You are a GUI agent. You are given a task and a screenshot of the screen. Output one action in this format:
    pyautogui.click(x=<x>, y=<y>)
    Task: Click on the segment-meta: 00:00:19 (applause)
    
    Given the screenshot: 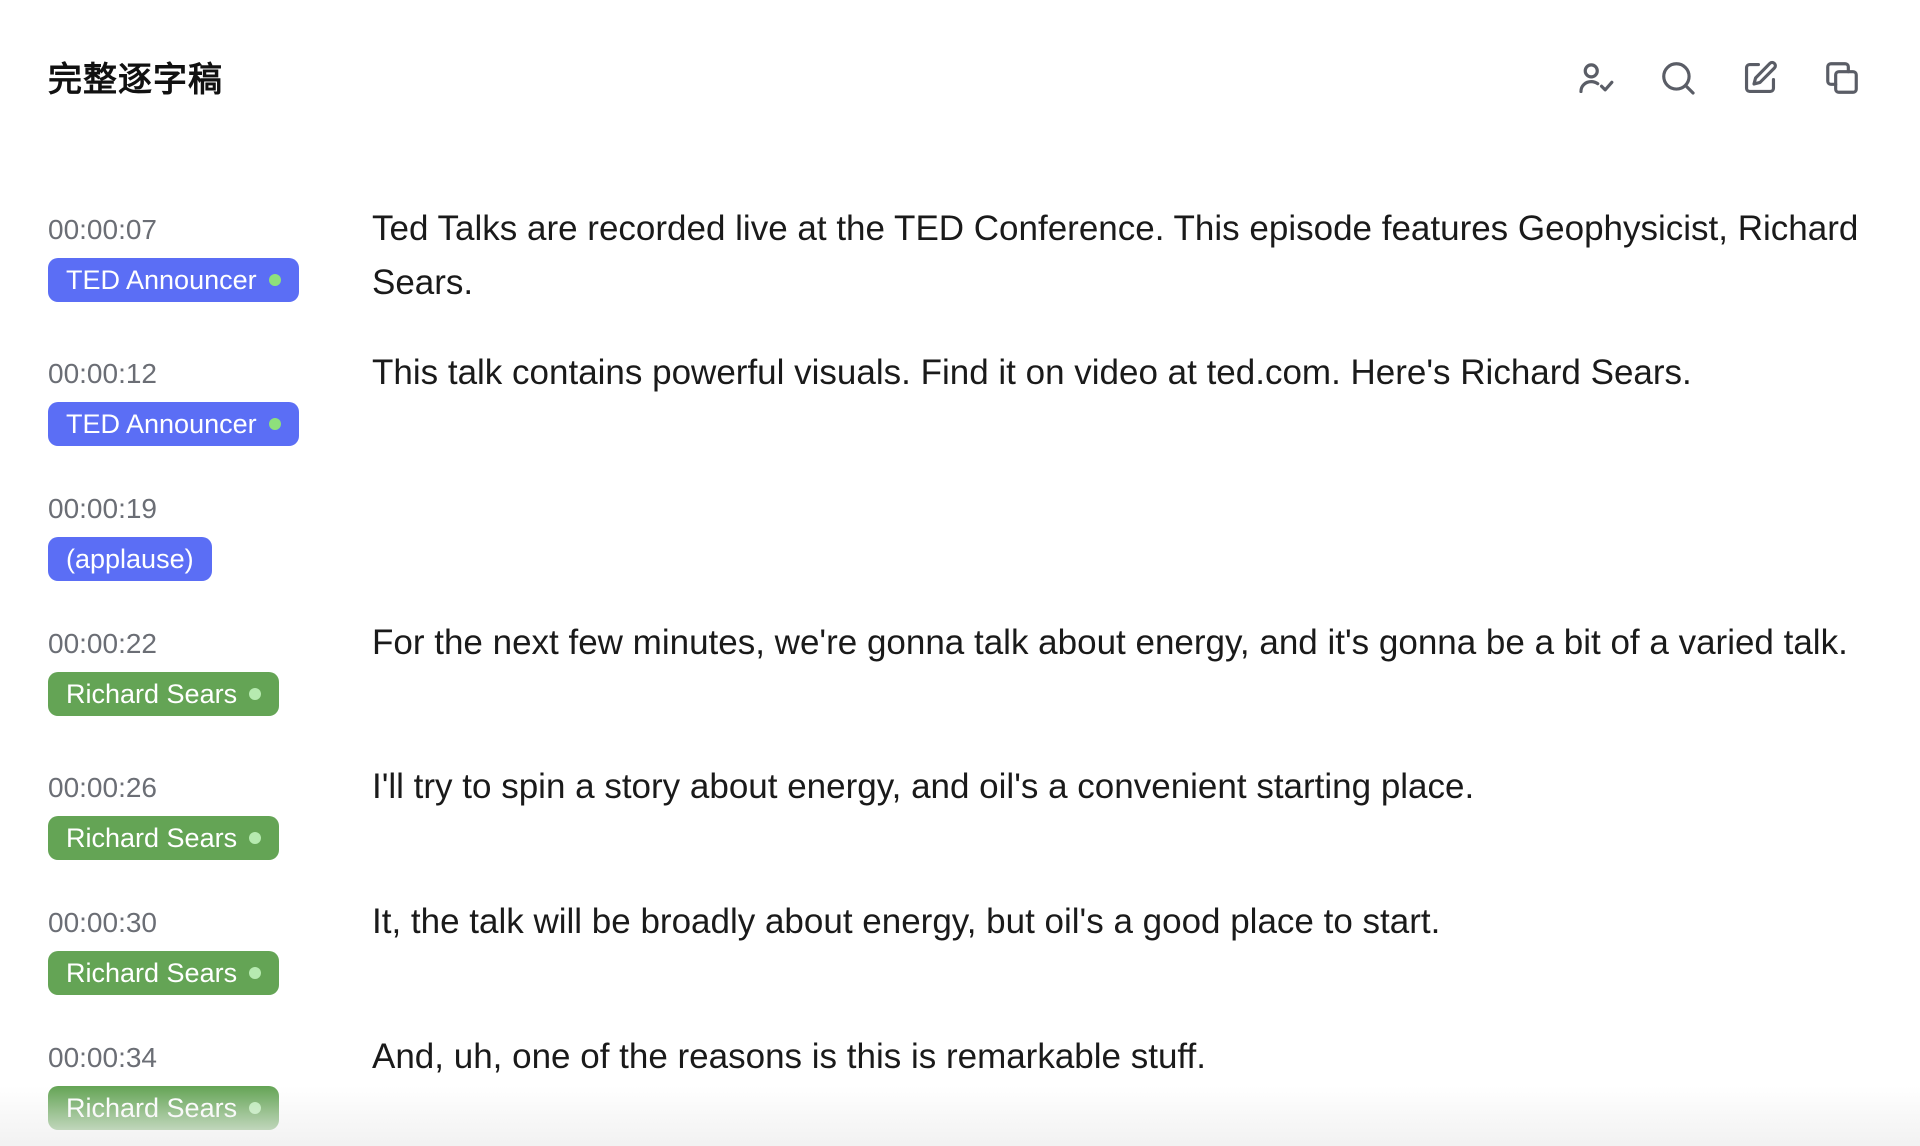 What is the action you would take?
    pyautogui.click(x=186, y=556)
    